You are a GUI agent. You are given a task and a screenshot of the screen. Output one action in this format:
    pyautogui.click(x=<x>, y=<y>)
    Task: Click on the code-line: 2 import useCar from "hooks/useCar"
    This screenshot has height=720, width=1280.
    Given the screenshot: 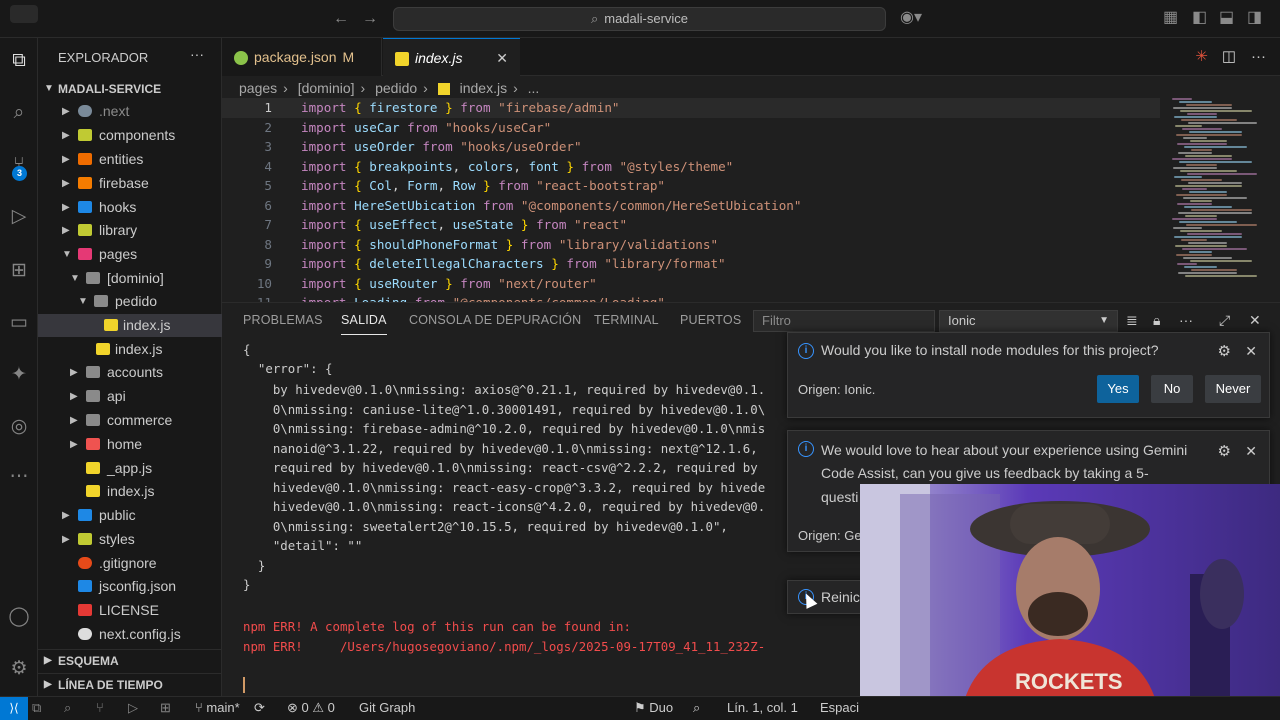 What is the action you would take?
    pyautogui.click(x=696, y=128)
    